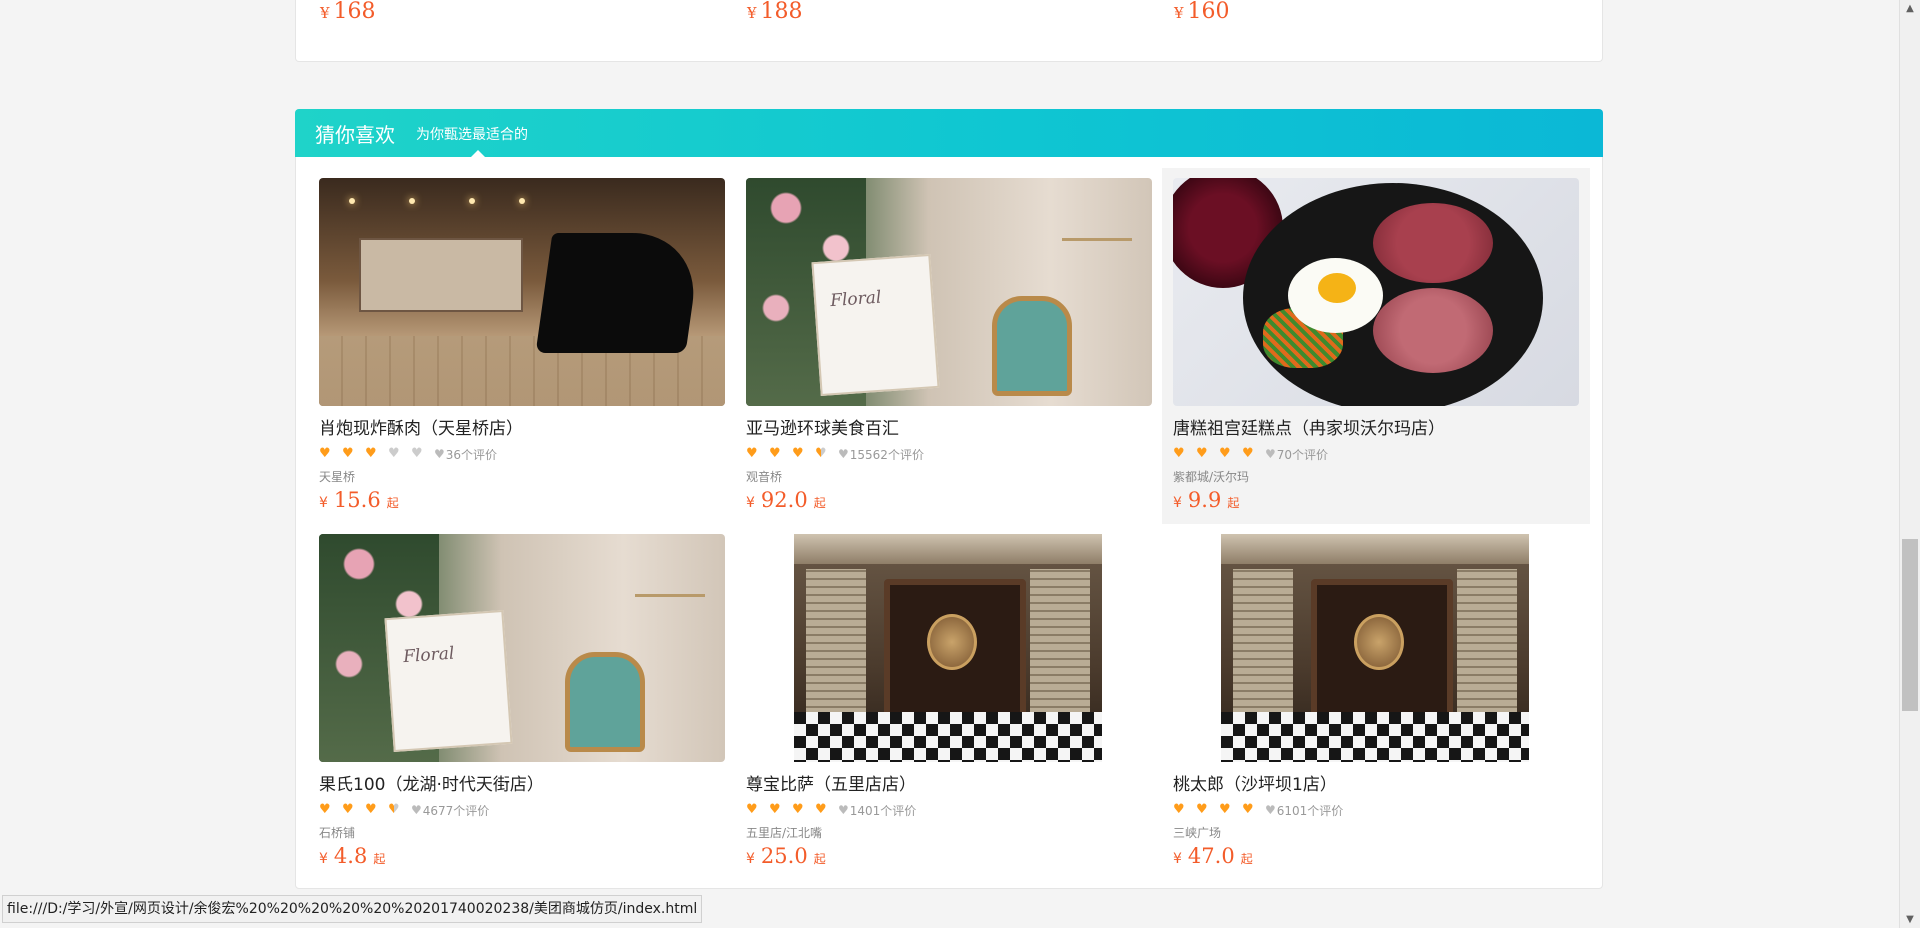 The image size is (1920, 928). What do you see at coordinates (784, 833) in the screenshot?
I see `area-label: 五里店/江北嘴` at bounding box center [784, 833].